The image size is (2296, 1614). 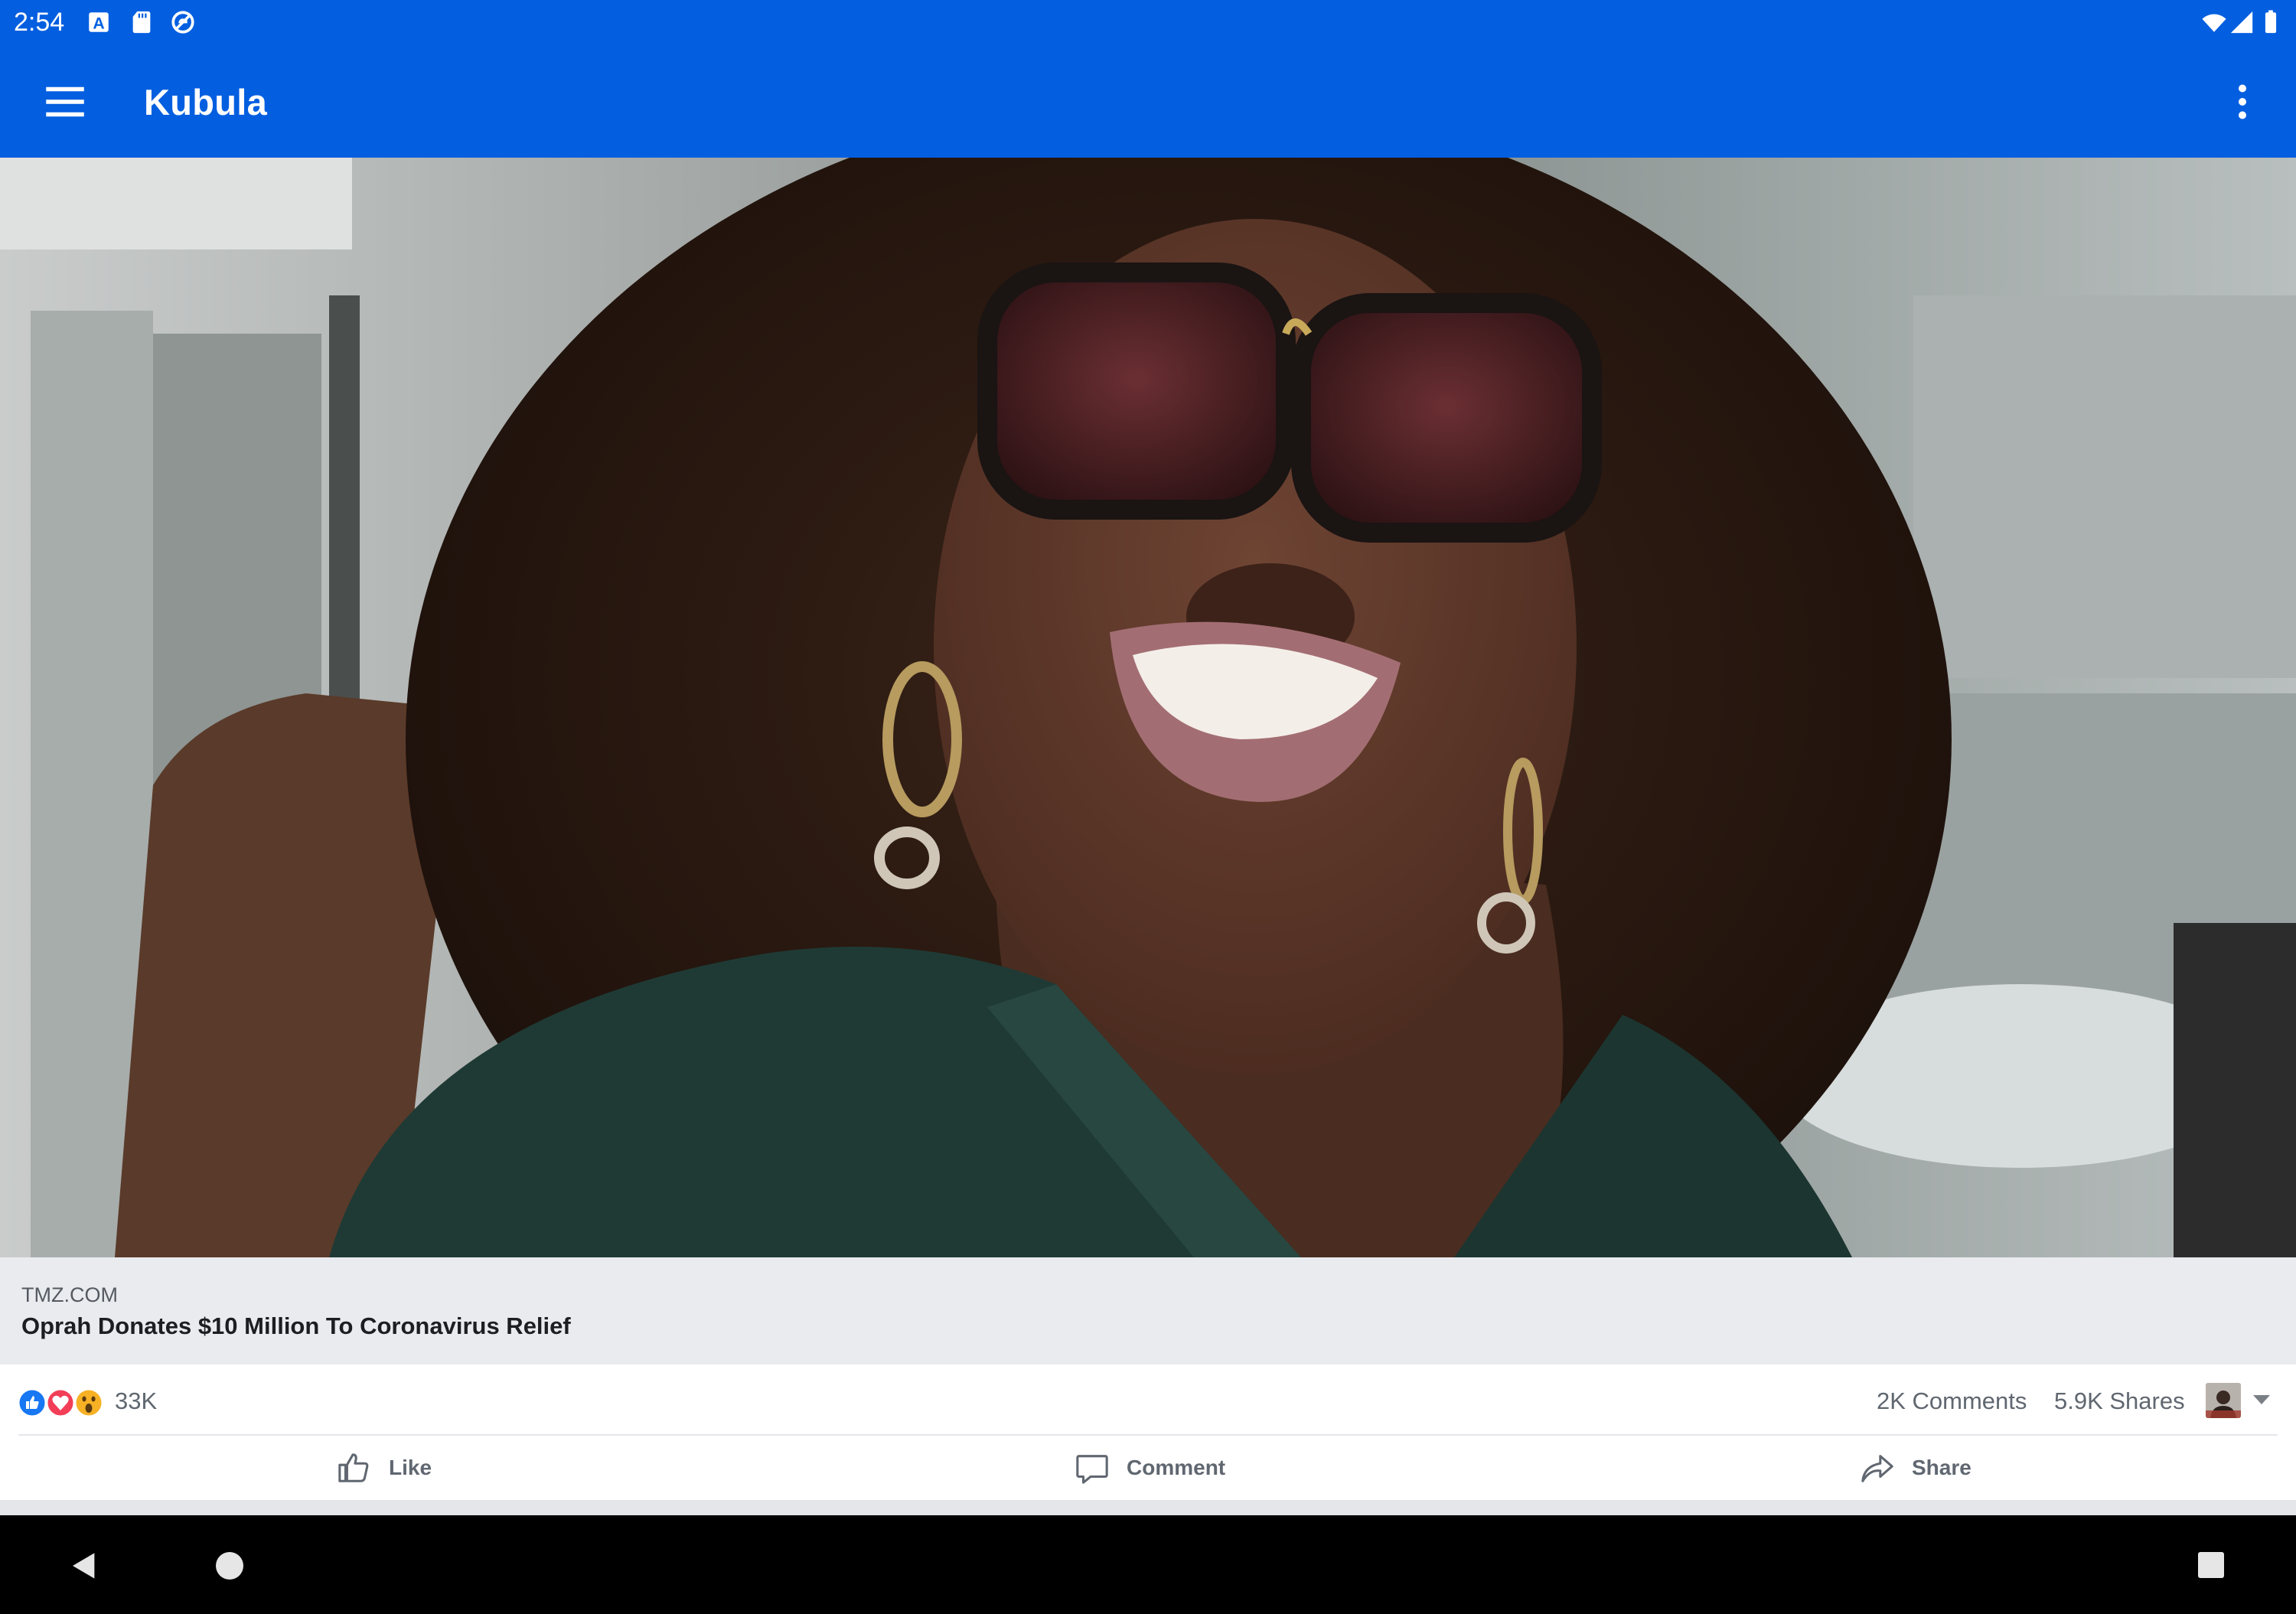 What do you see at coordinates (384, 1467) in the screenshot?
I see `like-button: Like` at bounding box center [384, 1467].